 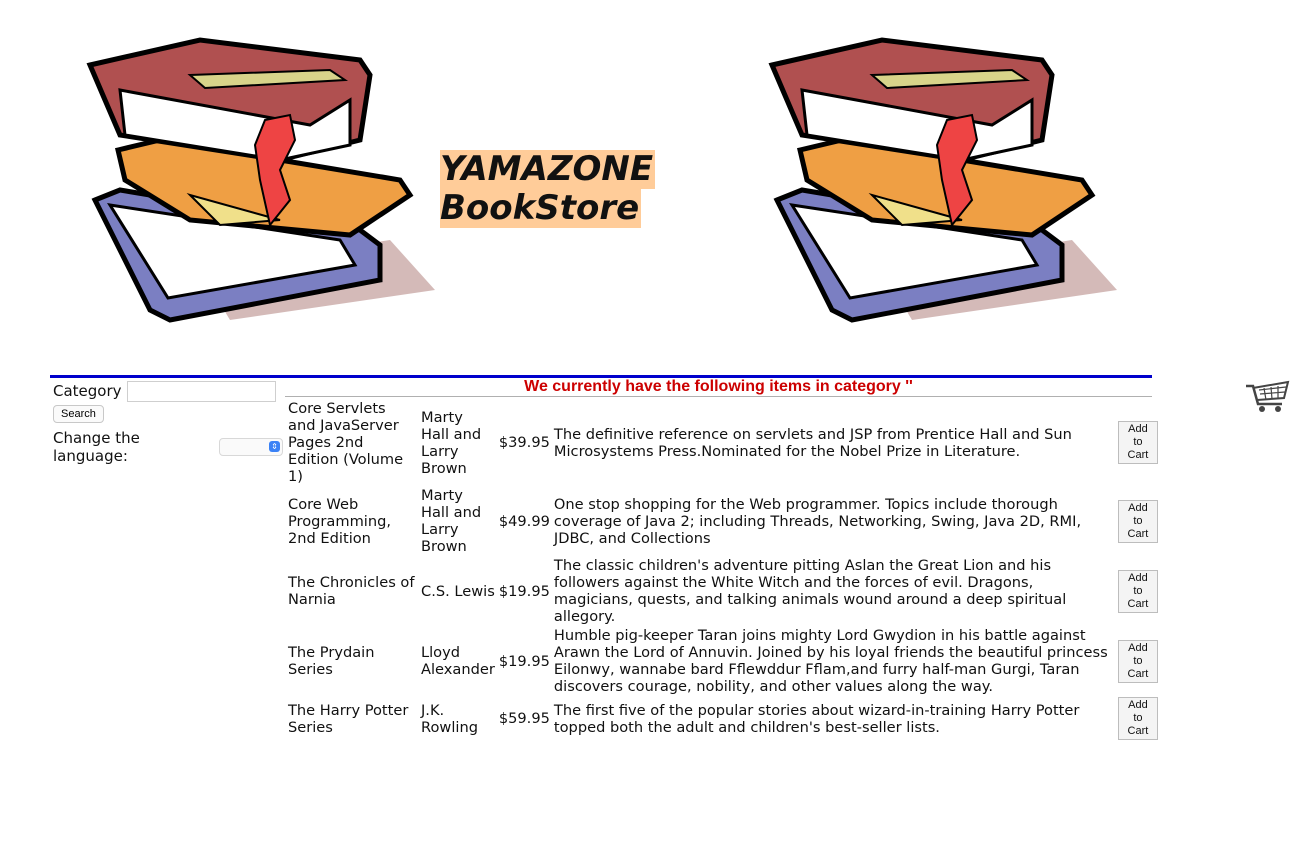 What do you see at coordinates (524, 718) in the screenshot?
I see `book-price: $59.95` at bounding box center [524, 718].